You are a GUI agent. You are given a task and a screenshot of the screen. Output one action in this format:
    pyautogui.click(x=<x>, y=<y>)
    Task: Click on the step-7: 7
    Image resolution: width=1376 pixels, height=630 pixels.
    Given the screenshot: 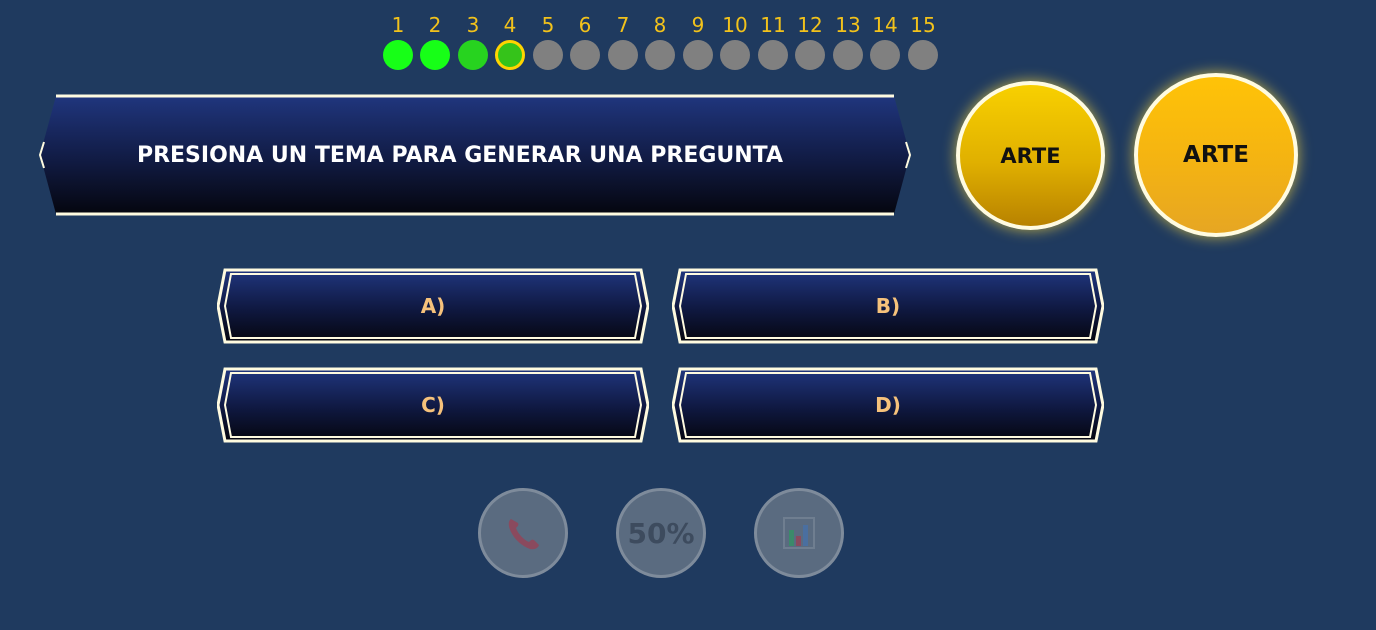 What is the action you would take?
    pyautogui.click(x=623, y=40)
    